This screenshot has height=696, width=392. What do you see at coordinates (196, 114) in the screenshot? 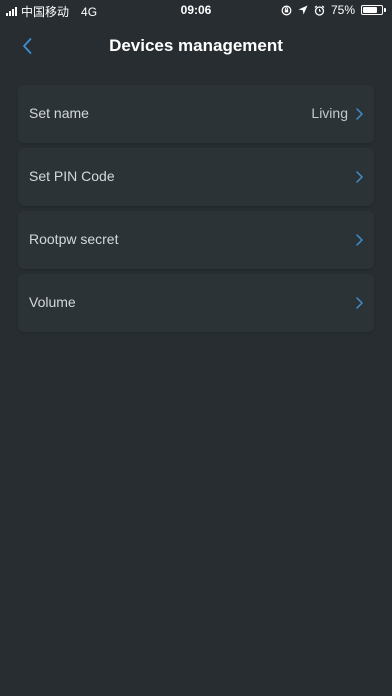
I see `setting-row-set-name: Set name Living` at bounding box center [196, 114].